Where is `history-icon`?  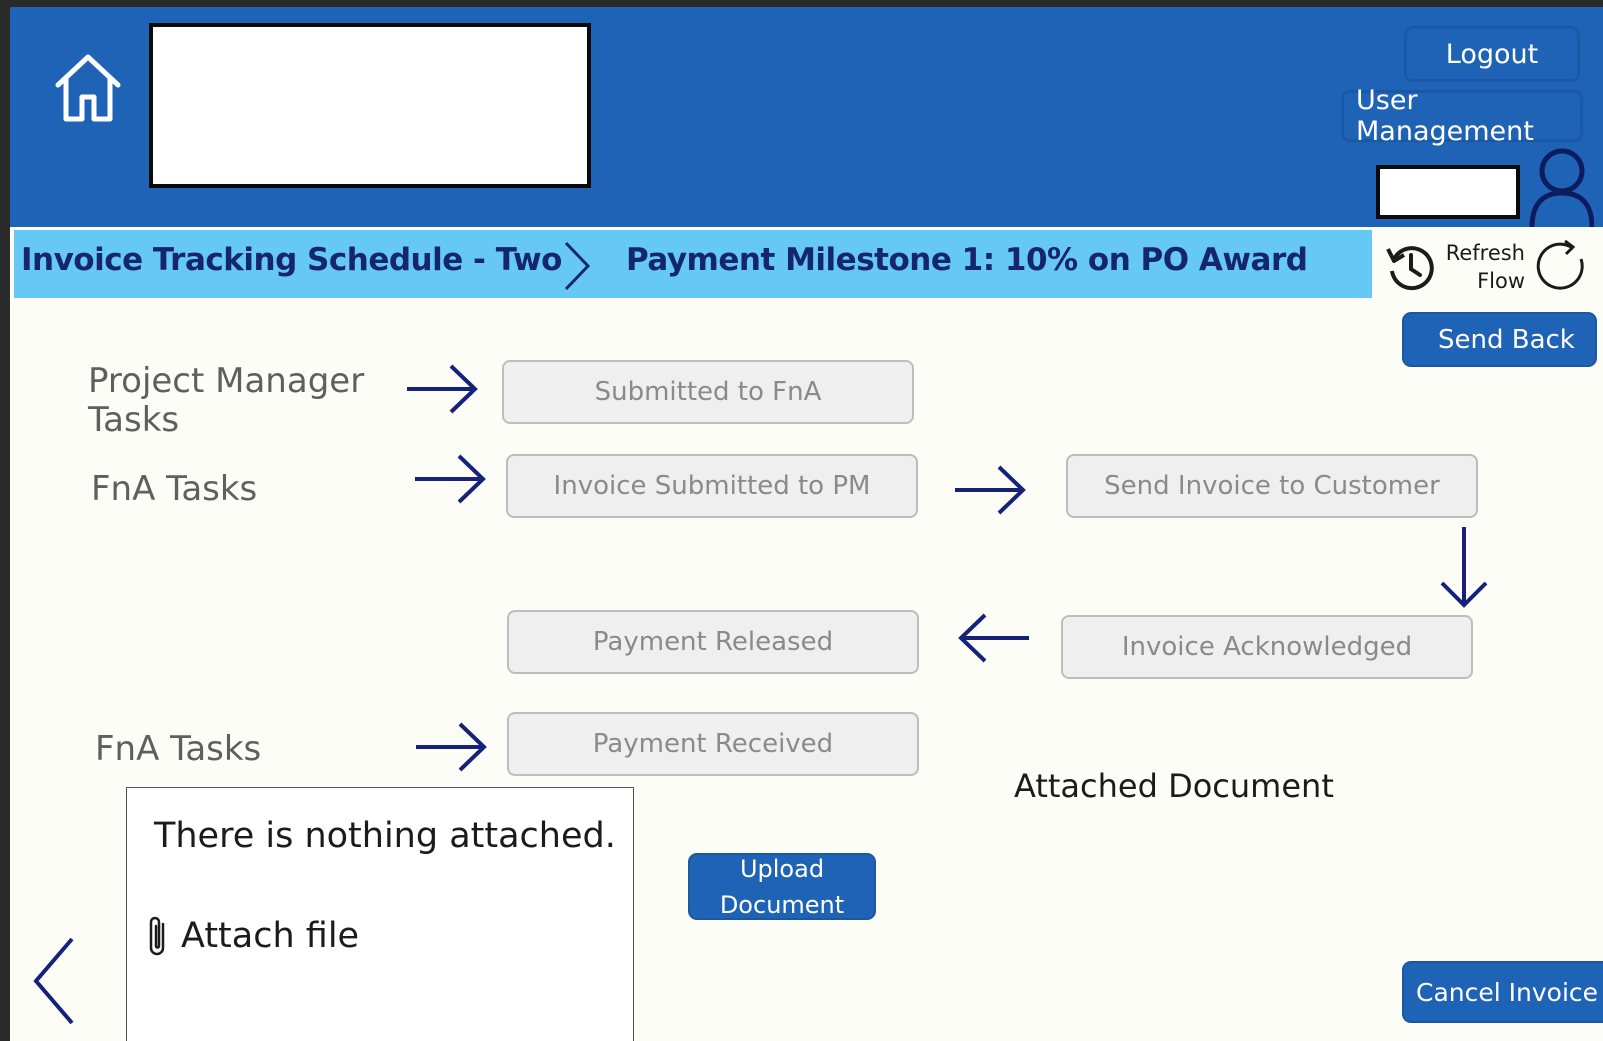 history-icon is located at coordinates (1410, 267).